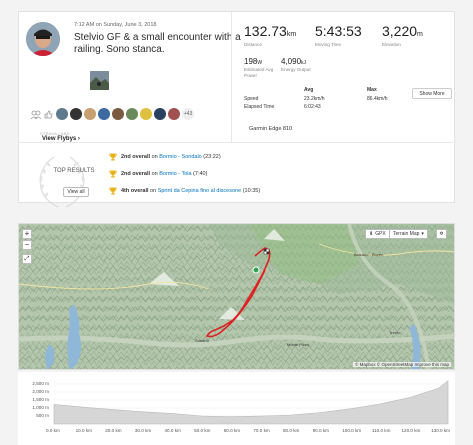 This screenshot has width=473, height=445. I want to click on x-tick-label: 110.0 km, so click(381, 430).